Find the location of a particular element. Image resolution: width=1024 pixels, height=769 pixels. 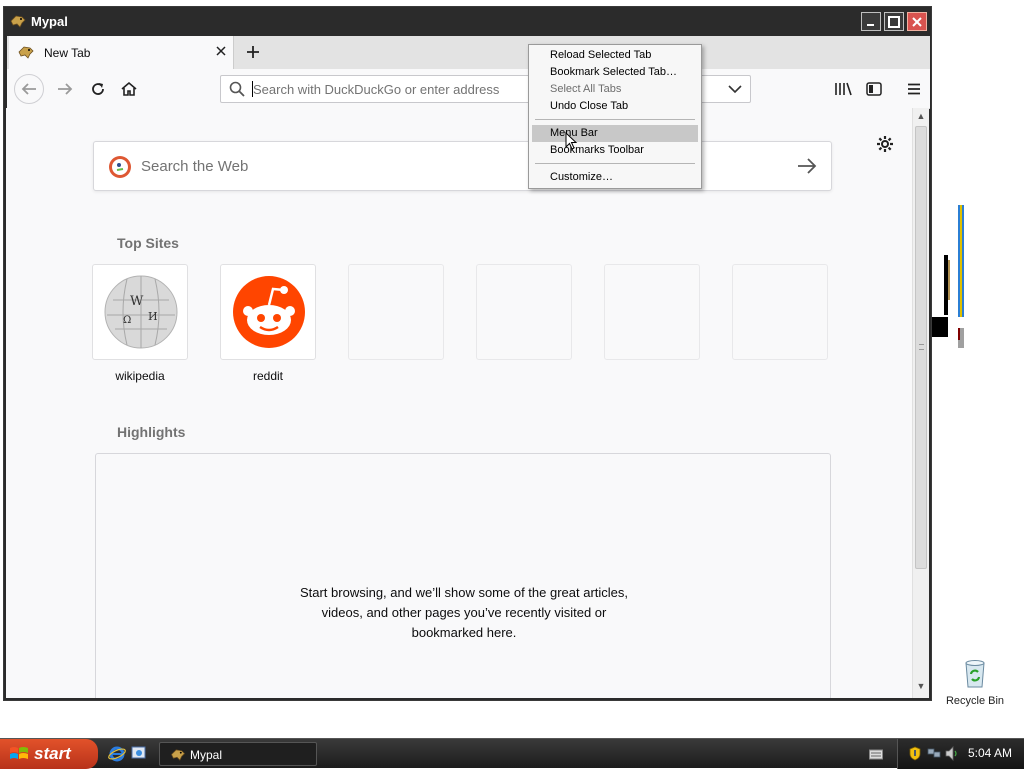

maximize-button is located at coordinates (894, 21).